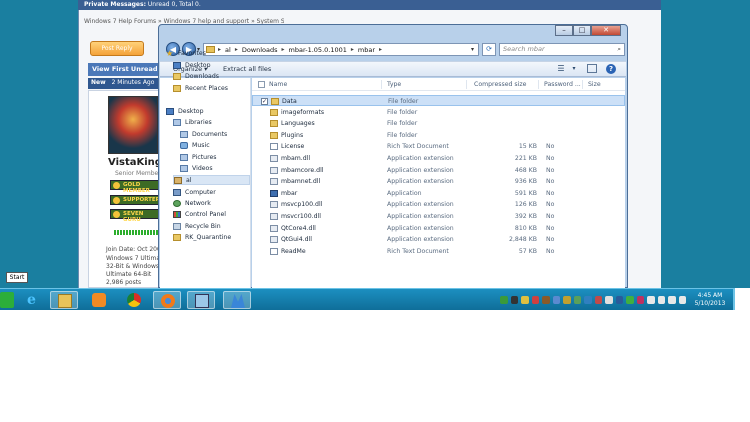 The height and width of the screenshot is (422, 750). Describe the element at coordinates (438, 112) in the screenshot. I see `file-row: imageformats File folder` at that location.